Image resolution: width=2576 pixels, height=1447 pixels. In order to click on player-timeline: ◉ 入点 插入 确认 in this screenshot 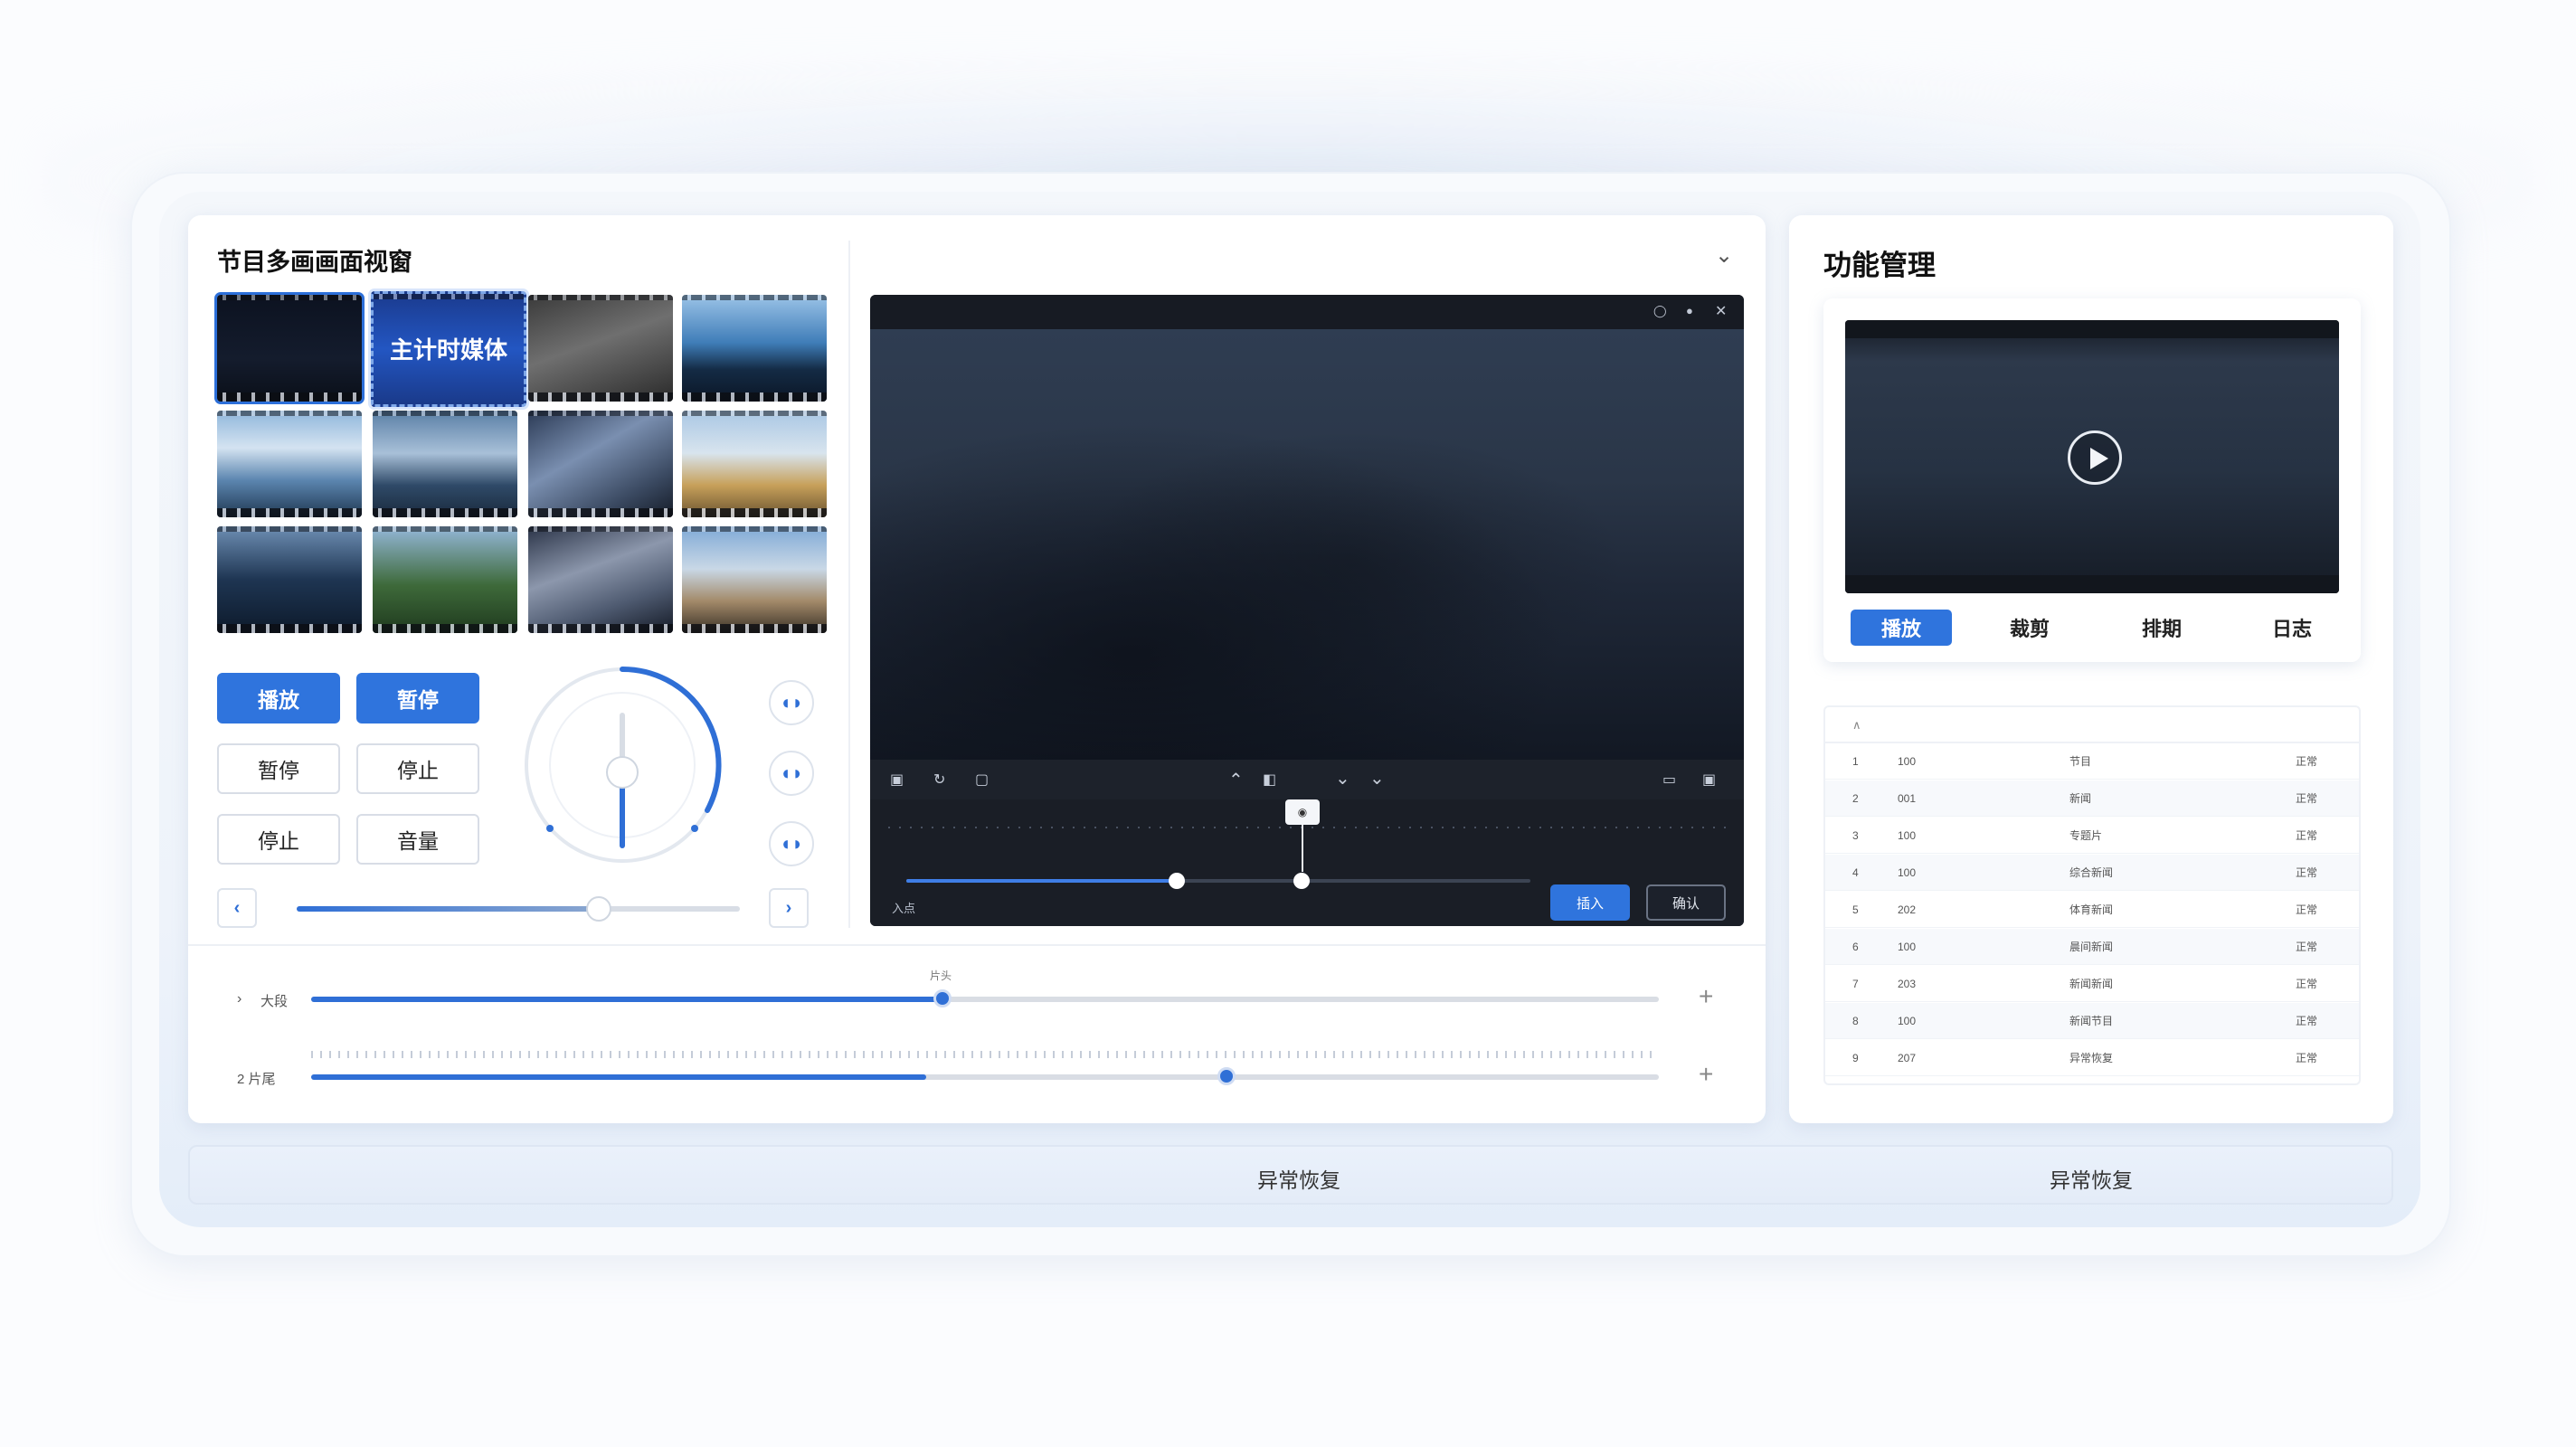, I will do `click(1307, 863)`.